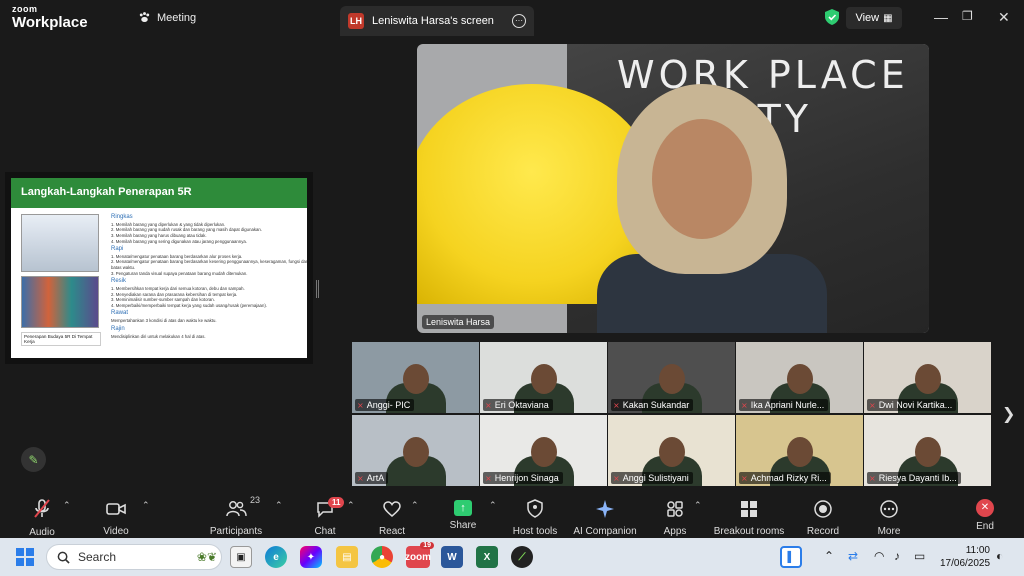 The image size is (1024, 576). What do you see at coordinates (452, 557) in the screenshot?
I see `word-icon: W` at bounding box center [452, 557].